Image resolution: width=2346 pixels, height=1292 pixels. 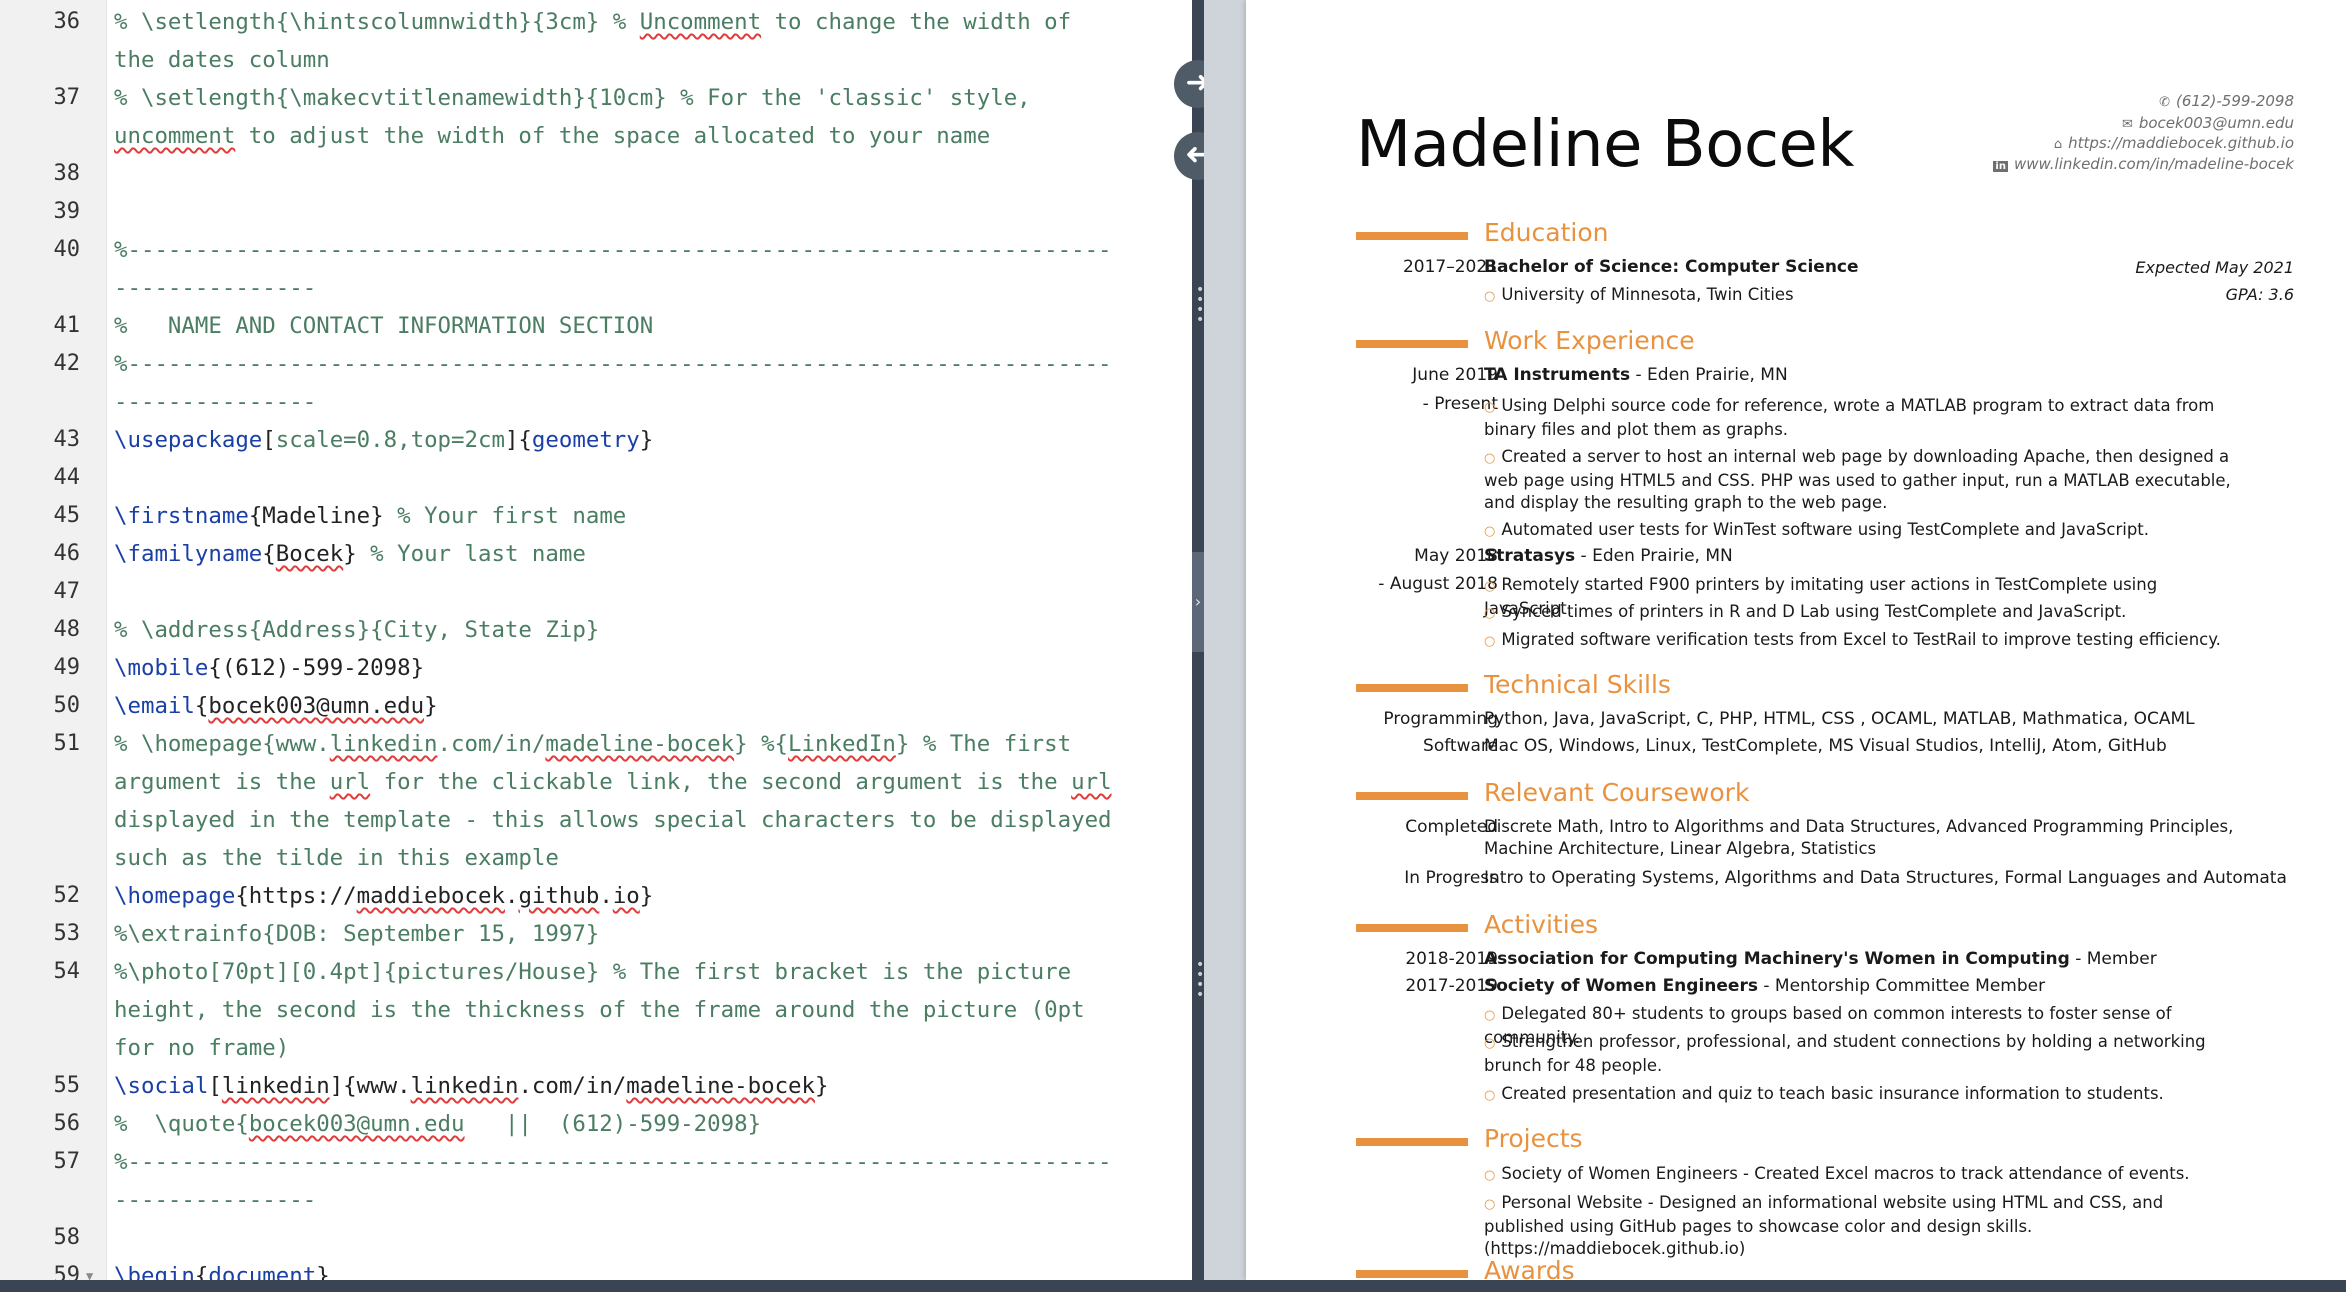 What do you see at coordinates (596, 706) in the screenshot?
I see `code-line: 50 \email{bocek003@umn.edu}` at bounding box center [596, 706].